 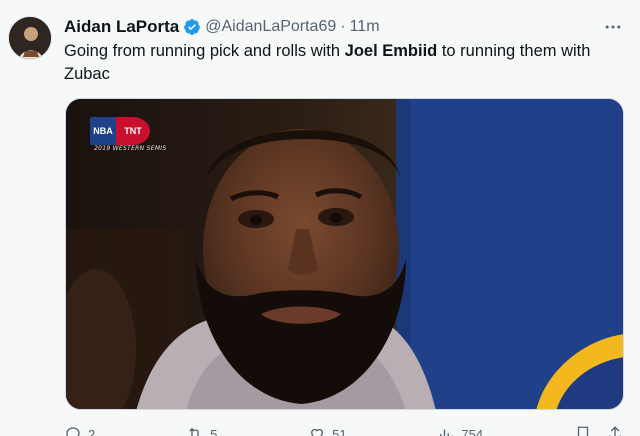 What do you see at coordinates (270, 27) in the screenshot?
I see `handle: @AidanLaPorta69` at bounding box center [270, 27].